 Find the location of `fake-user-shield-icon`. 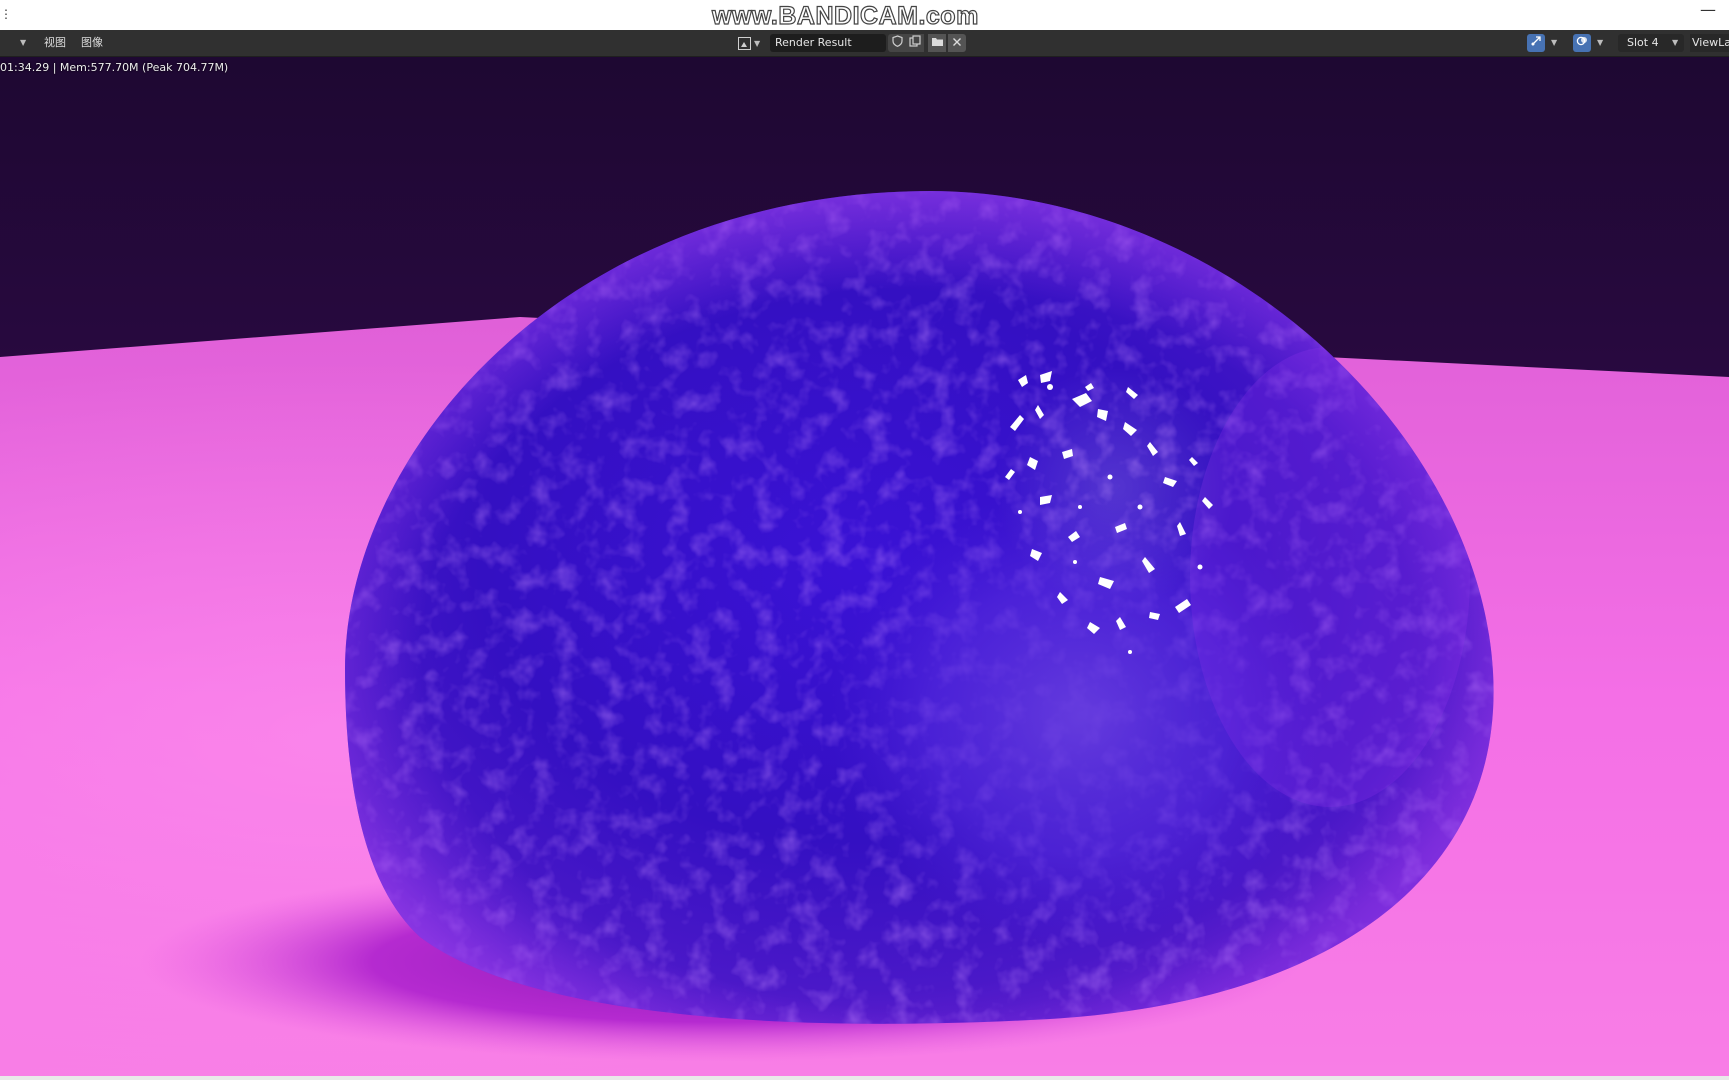

fake-user-shield-icon is located at coordinates (897, 43).